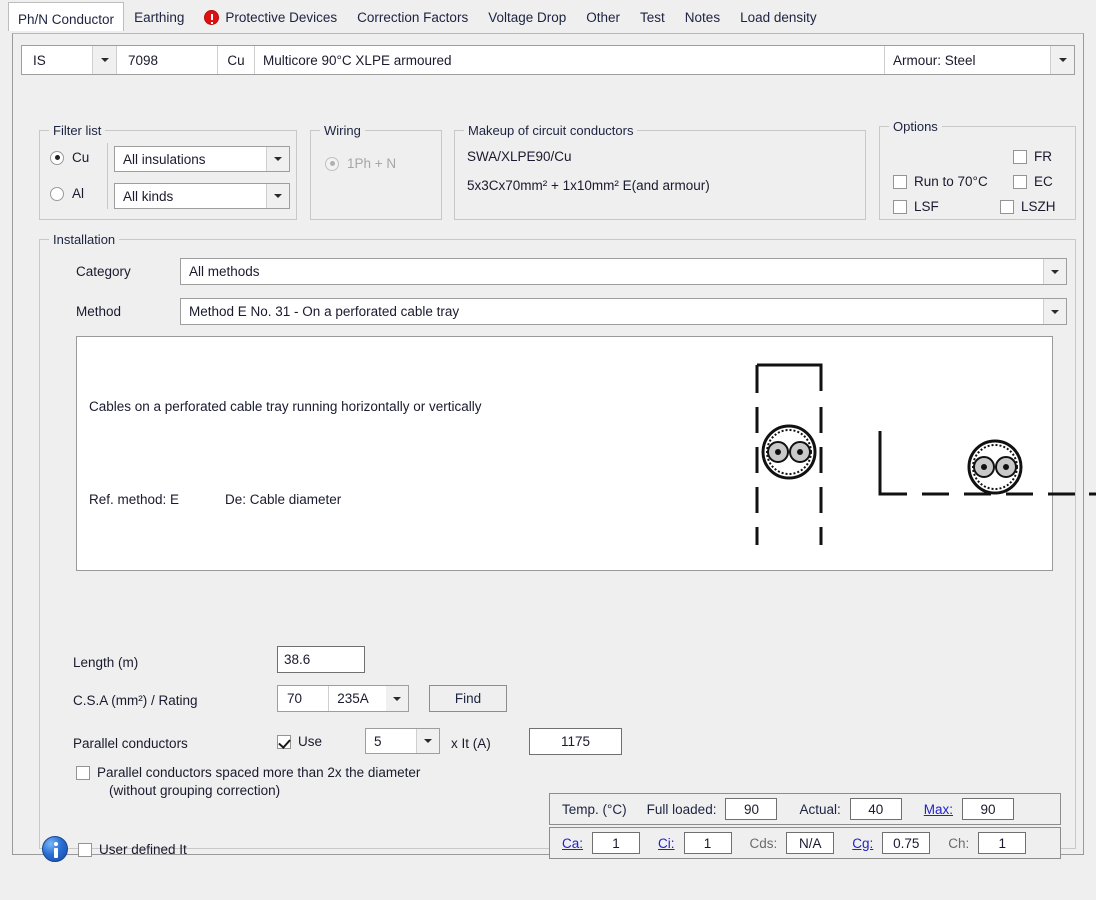 This screenshot has width=1096, height=900. What do you see at coordinates (471, 743) in the screenshot?
I see `xit-label: x It (A)` at bounding box center [471, 743].